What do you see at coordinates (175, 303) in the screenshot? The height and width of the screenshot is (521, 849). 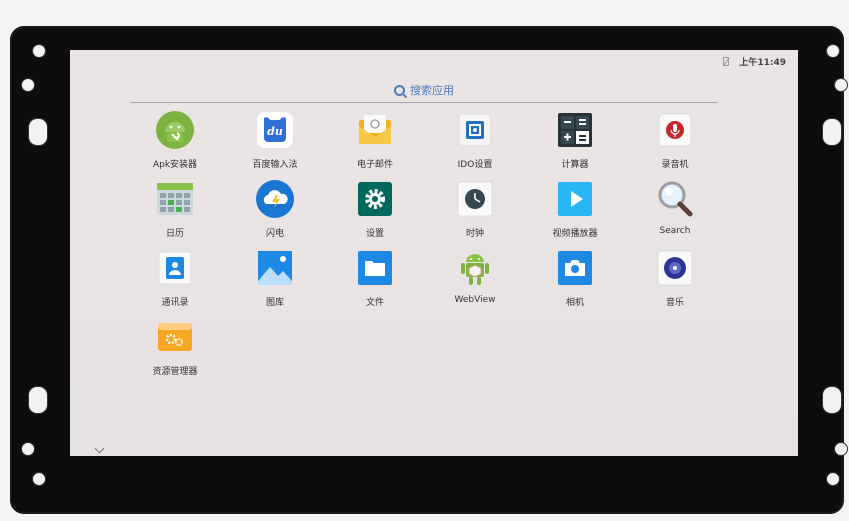 I see `app-label: 通讯录` at bounding box center [175, 303].